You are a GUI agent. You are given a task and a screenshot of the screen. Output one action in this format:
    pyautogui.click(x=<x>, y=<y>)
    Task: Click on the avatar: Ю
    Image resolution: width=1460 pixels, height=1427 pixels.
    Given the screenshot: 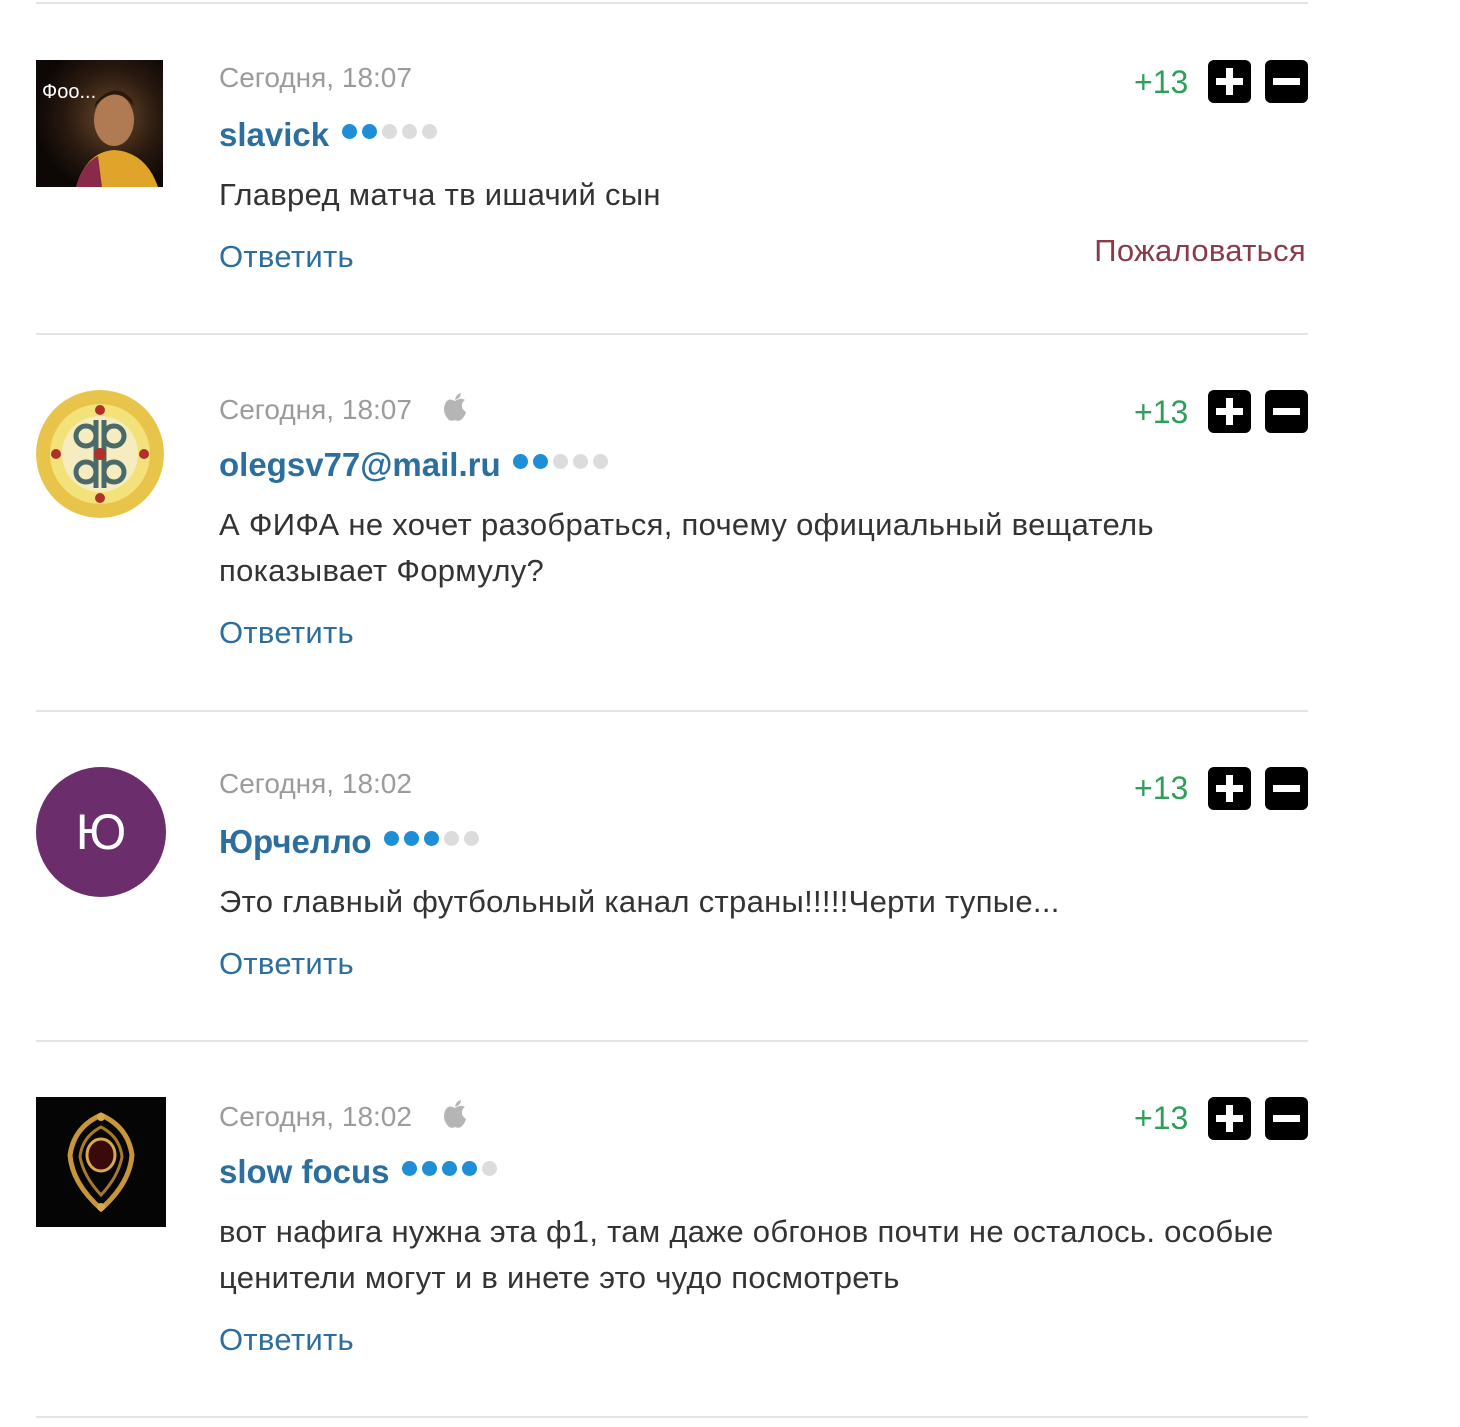 What is the action you would take?
    pyautogui.click(x=101, y=832)
    